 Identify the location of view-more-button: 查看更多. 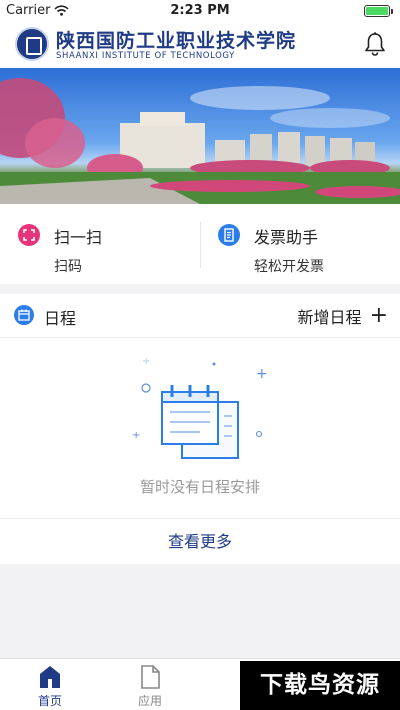
(200, 541).